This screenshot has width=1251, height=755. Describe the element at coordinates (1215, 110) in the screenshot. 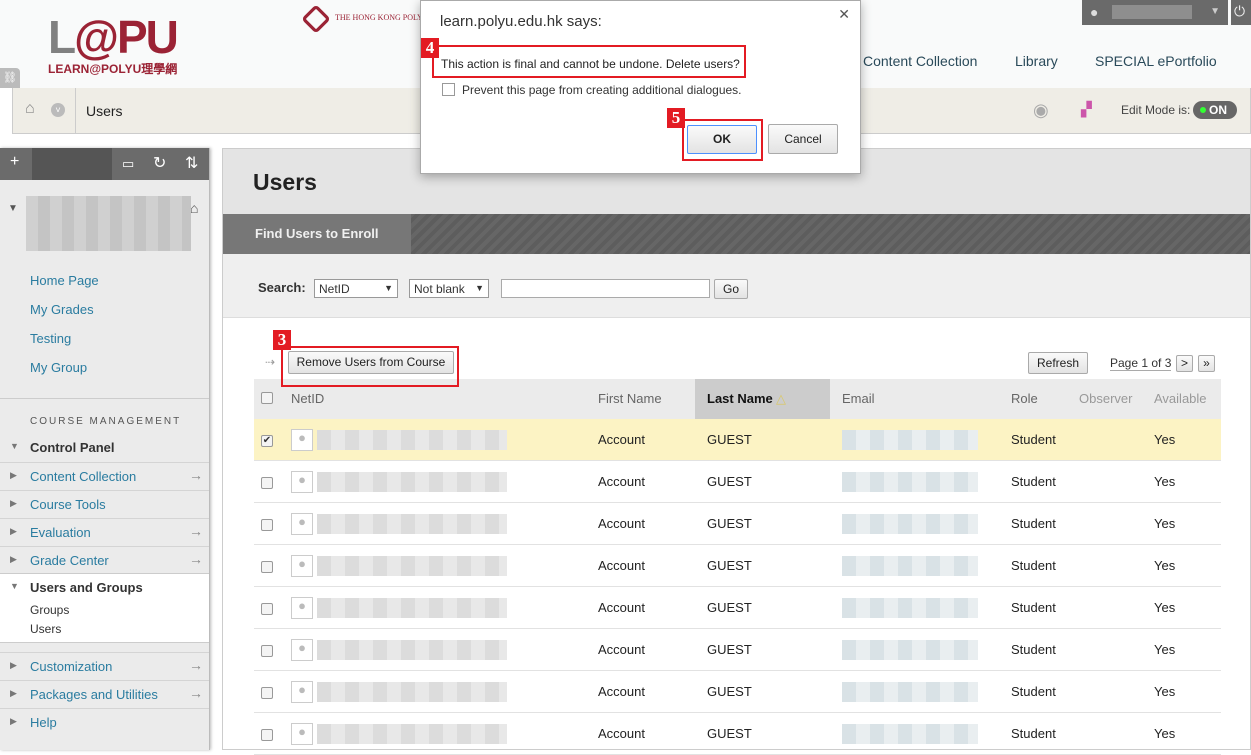

I see `edit-mode-toggle: ON` at that location.